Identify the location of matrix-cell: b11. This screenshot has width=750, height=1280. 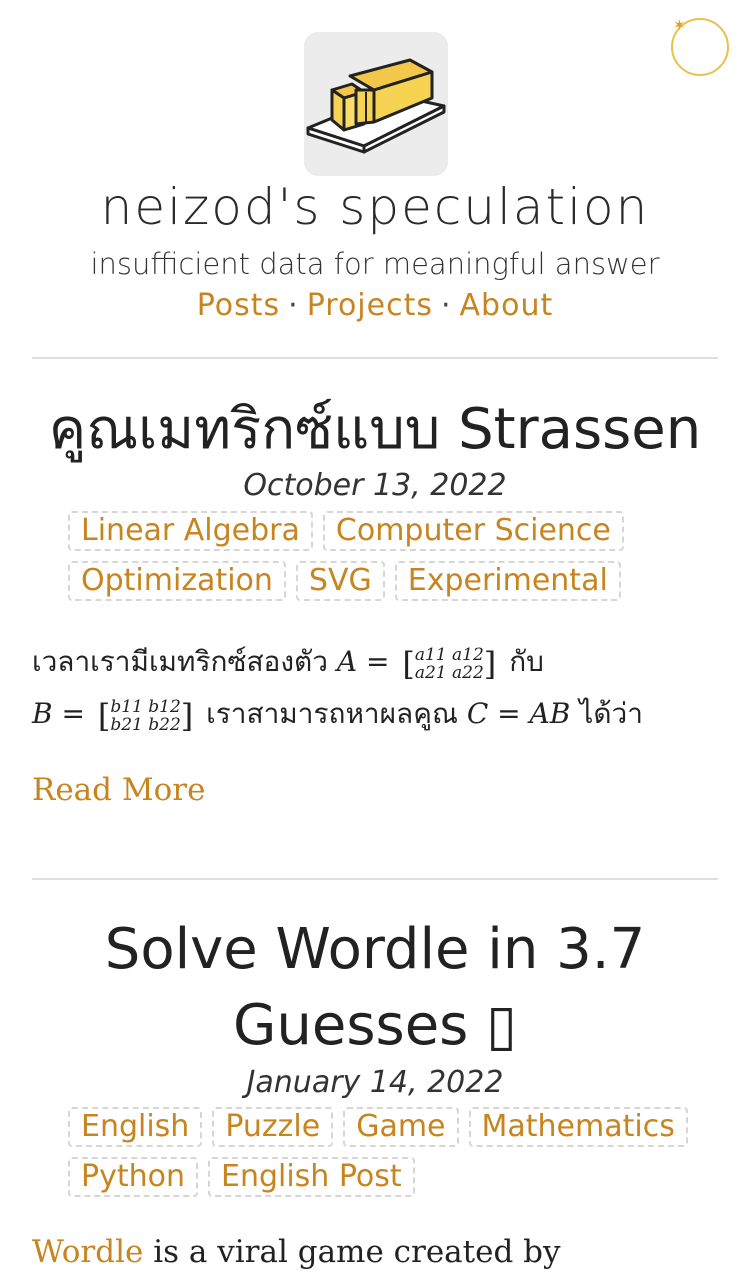
(126, 706).